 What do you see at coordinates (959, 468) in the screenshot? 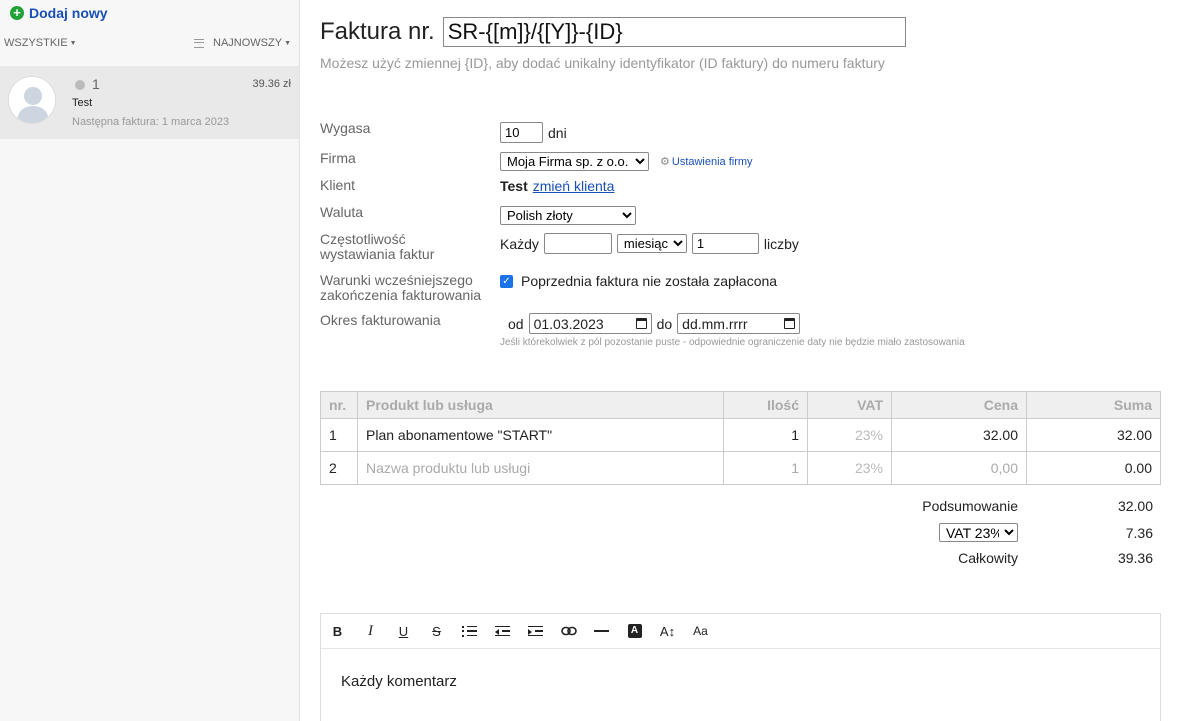
I see `row-price-input: 0,00` at bounding box center [959, 468].